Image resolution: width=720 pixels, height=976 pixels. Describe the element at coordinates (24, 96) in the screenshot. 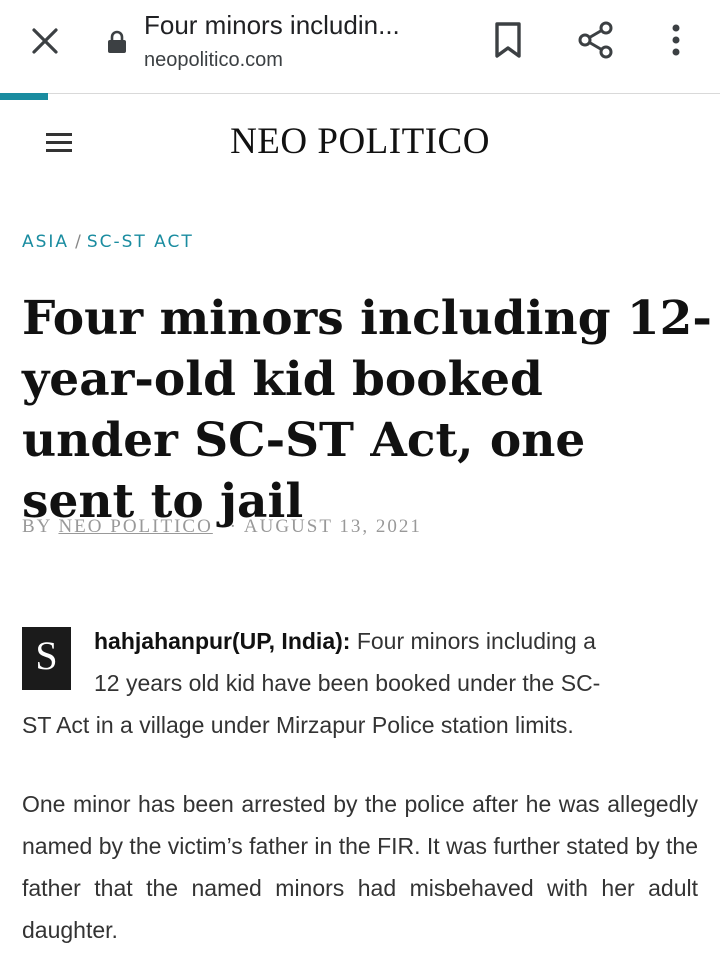

I see `page-load-progress-bar` at that location.